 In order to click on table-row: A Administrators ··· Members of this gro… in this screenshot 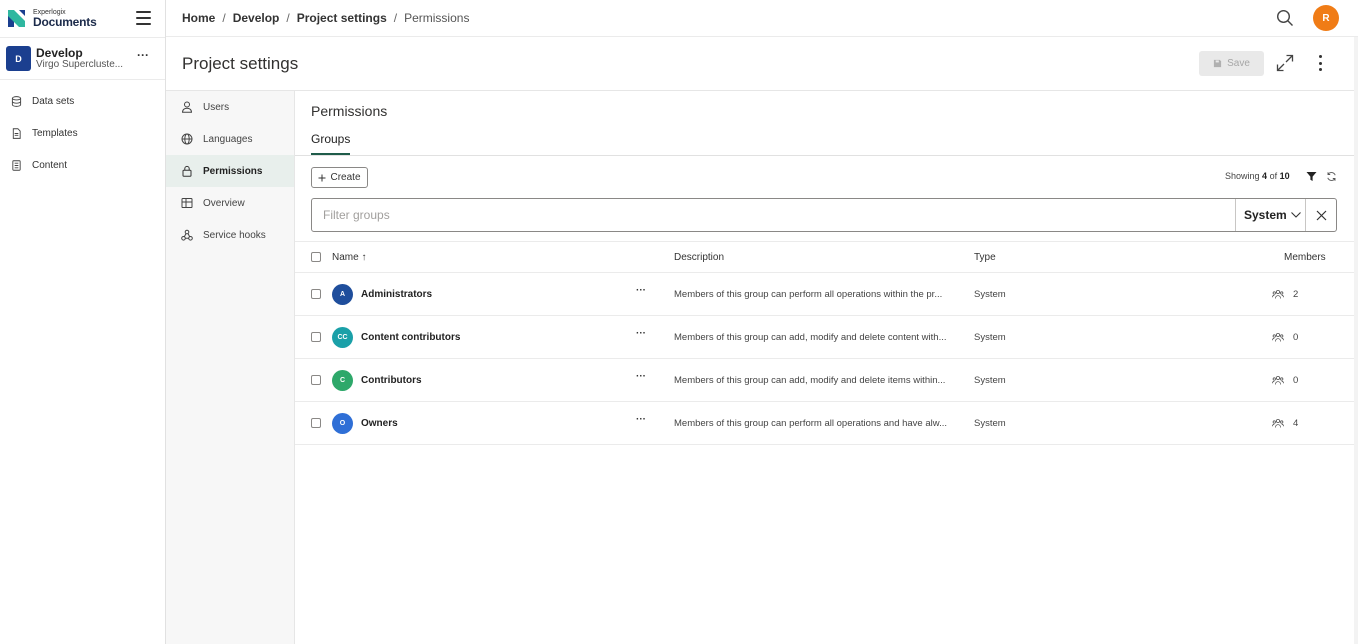, I will do `click(824, 294)`.